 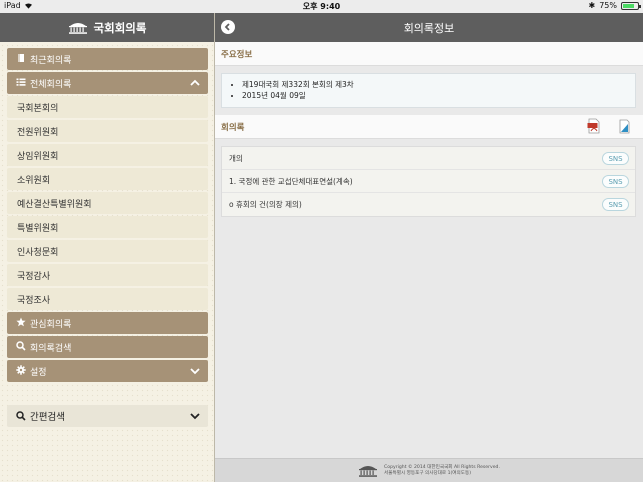 What do you see at coordinates (107, 155) in the screenshot?
I see `sidebar-item-4: 상임위원회` at bounding box center [107, 155].